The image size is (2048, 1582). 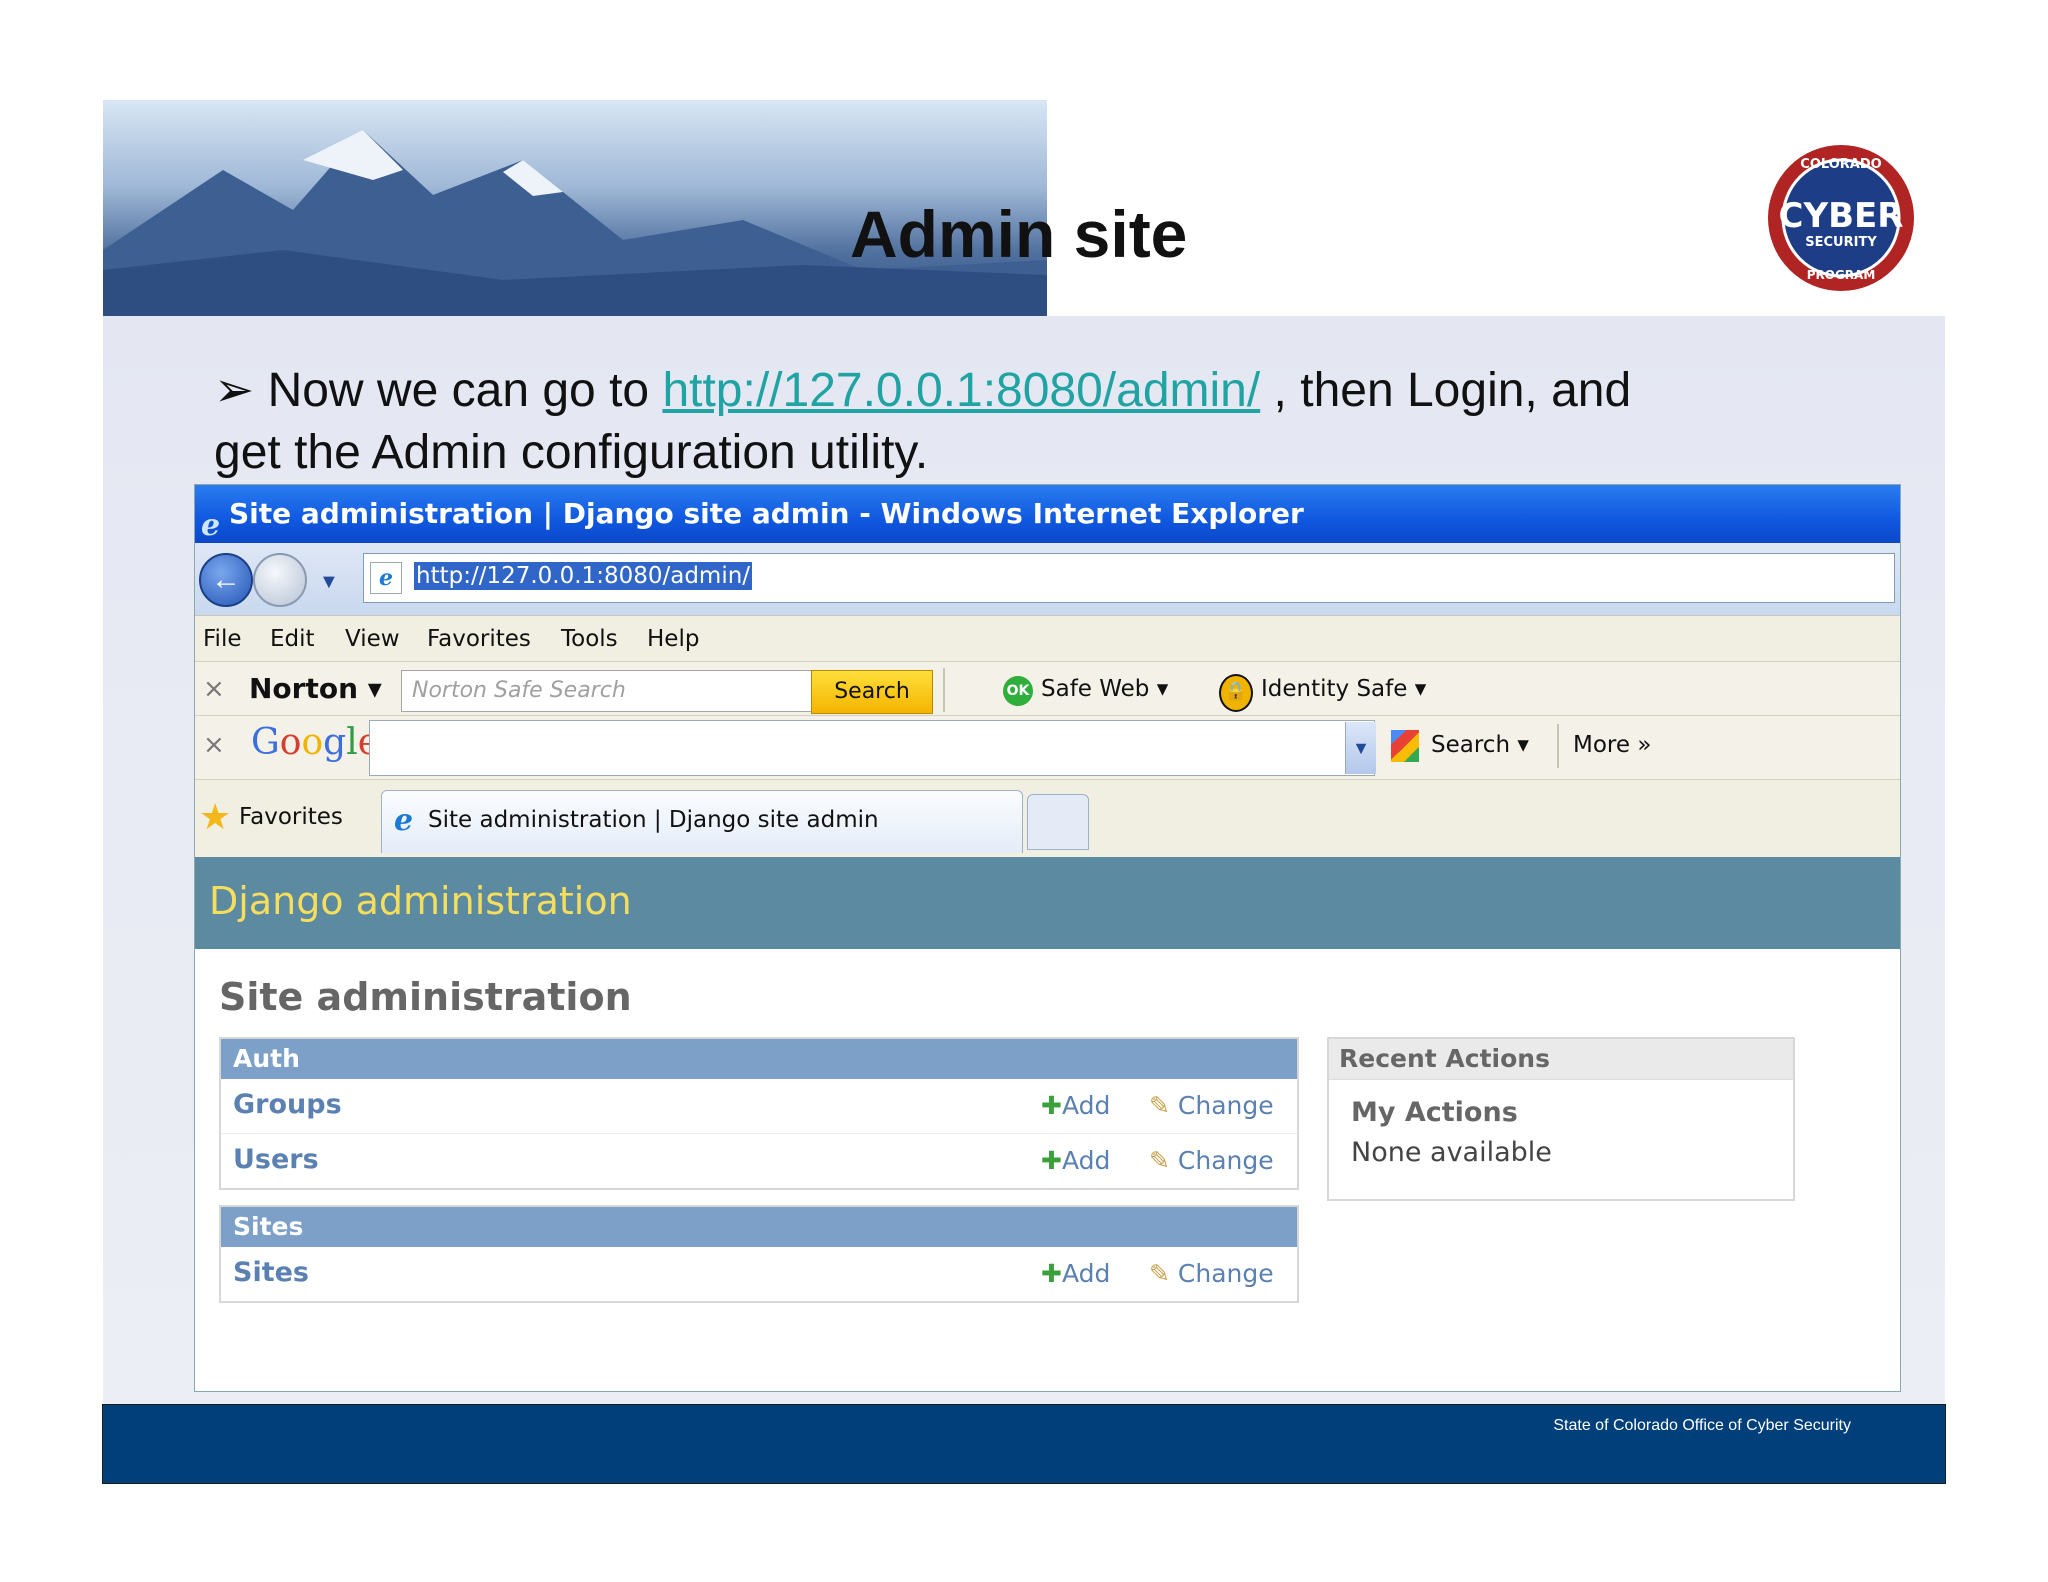 What do you see at coordinates (759, 1106) in the screenshot?
I see `table-row: Groups ✚Add ✎ Change` at bounding box center [759, 1106].